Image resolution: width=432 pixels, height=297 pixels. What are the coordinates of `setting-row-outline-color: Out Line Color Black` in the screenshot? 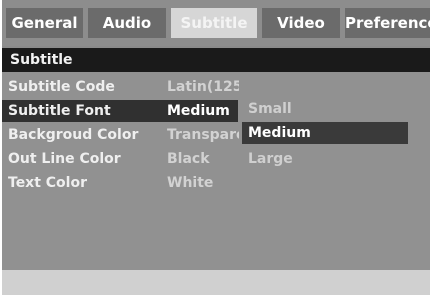 It's located at (120, 159).